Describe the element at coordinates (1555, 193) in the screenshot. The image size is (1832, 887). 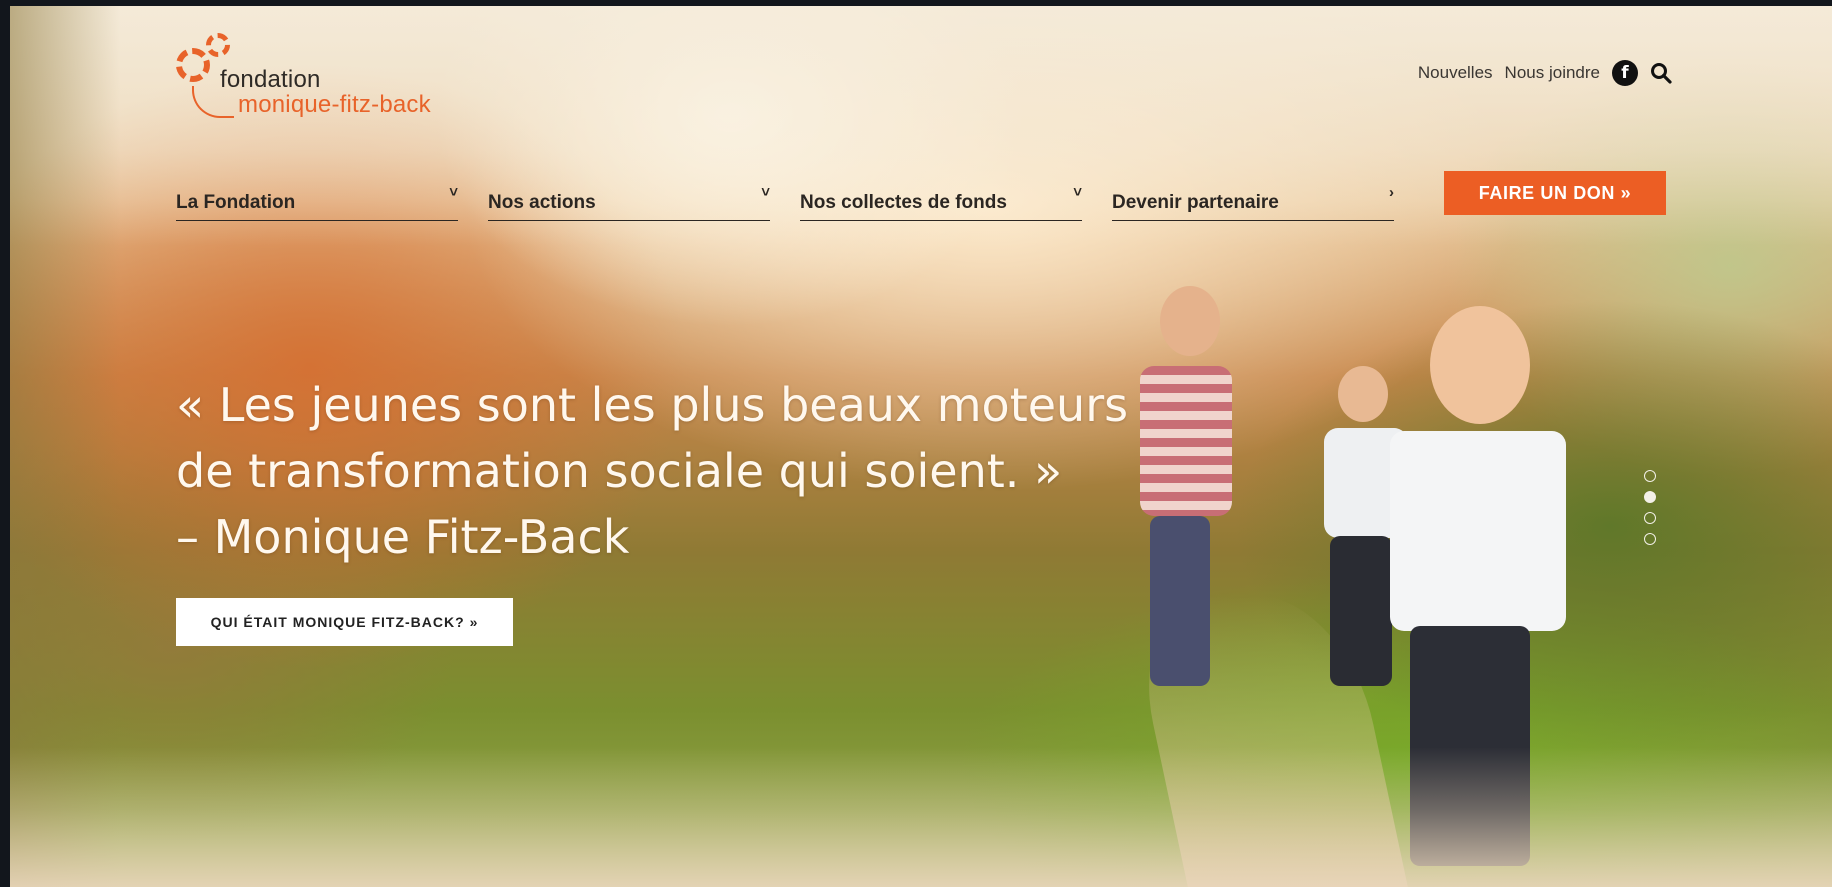
I see `donate-button: FAIRE UN DON »` at that location.